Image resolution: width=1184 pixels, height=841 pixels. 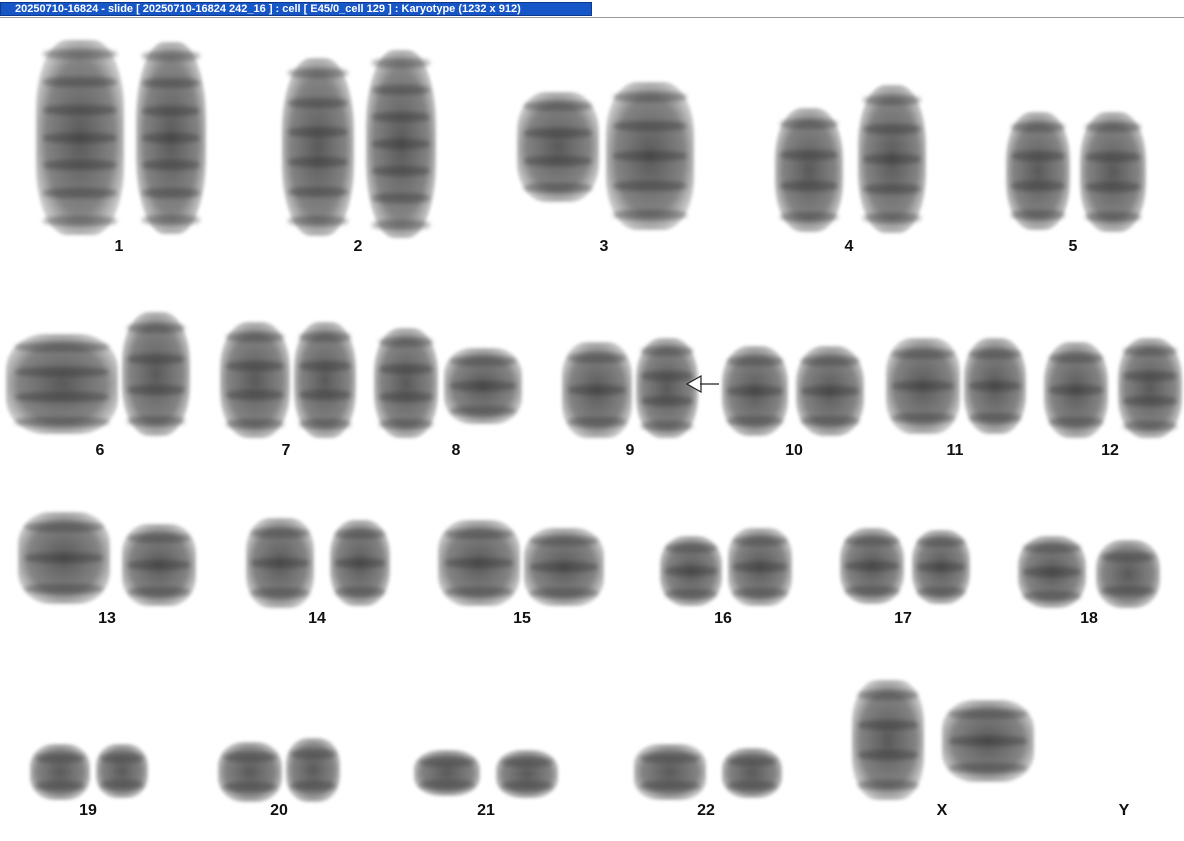 What do you see at coordinates (888, 740) in the screenshot?
I see `chromosome-x-a` at bounding box center [888, 740].